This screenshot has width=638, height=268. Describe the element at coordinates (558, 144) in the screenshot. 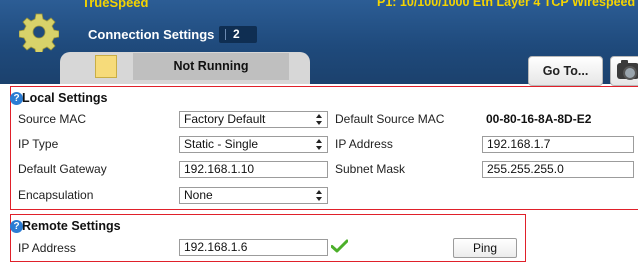

I see `local-ip-address-input: 192.168.1.7` at that location.